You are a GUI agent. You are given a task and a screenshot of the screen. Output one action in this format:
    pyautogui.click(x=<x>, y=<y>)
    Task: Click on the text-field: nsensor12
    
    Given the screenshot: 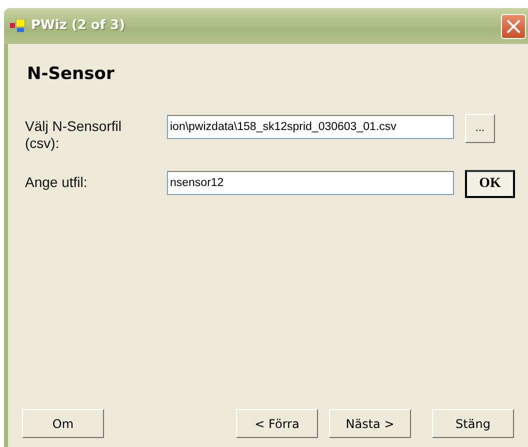 What is the action you would take?
    pyautogui.click(x=310, y=182)
    